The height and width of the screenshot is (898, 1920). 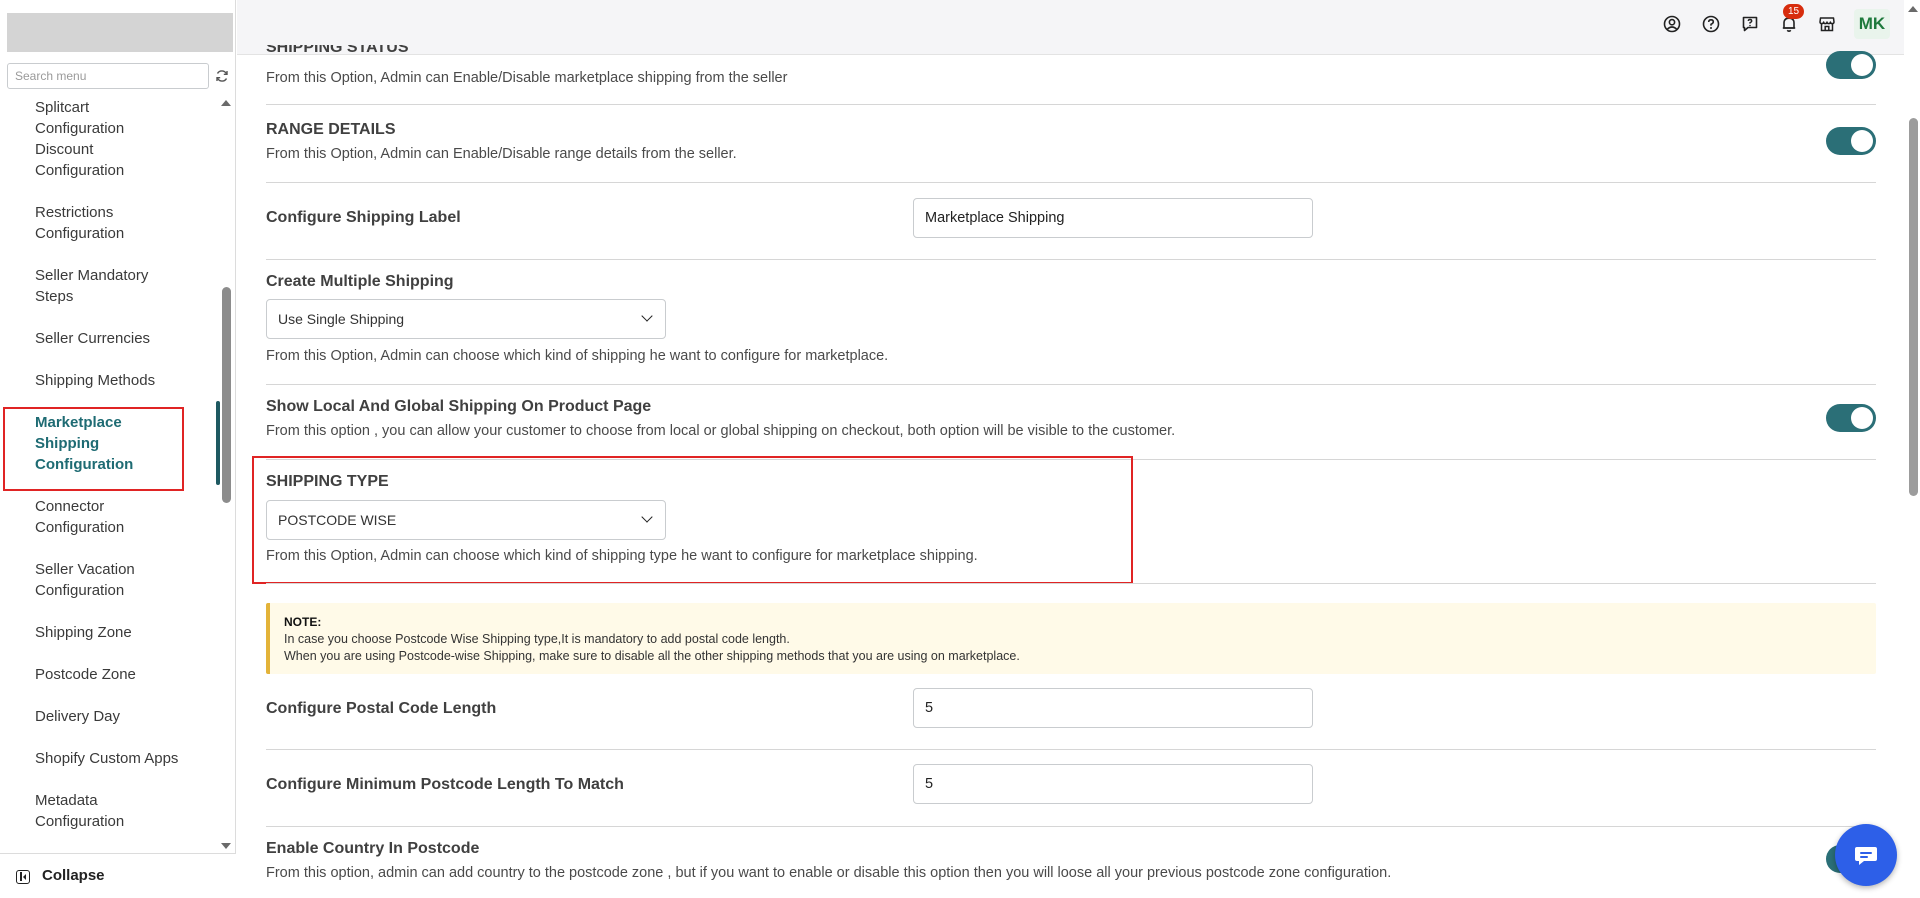 What do you see at coordinates (222, 76) in the screenshot?
I see `refresh-icon` at bounding box center [222, 76].